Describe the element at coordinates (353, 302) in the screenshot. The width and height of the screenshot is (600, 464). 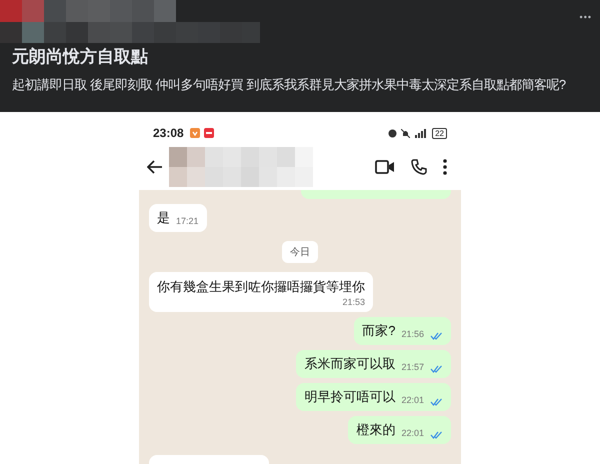
I see `message-time: 21:53` at that location.